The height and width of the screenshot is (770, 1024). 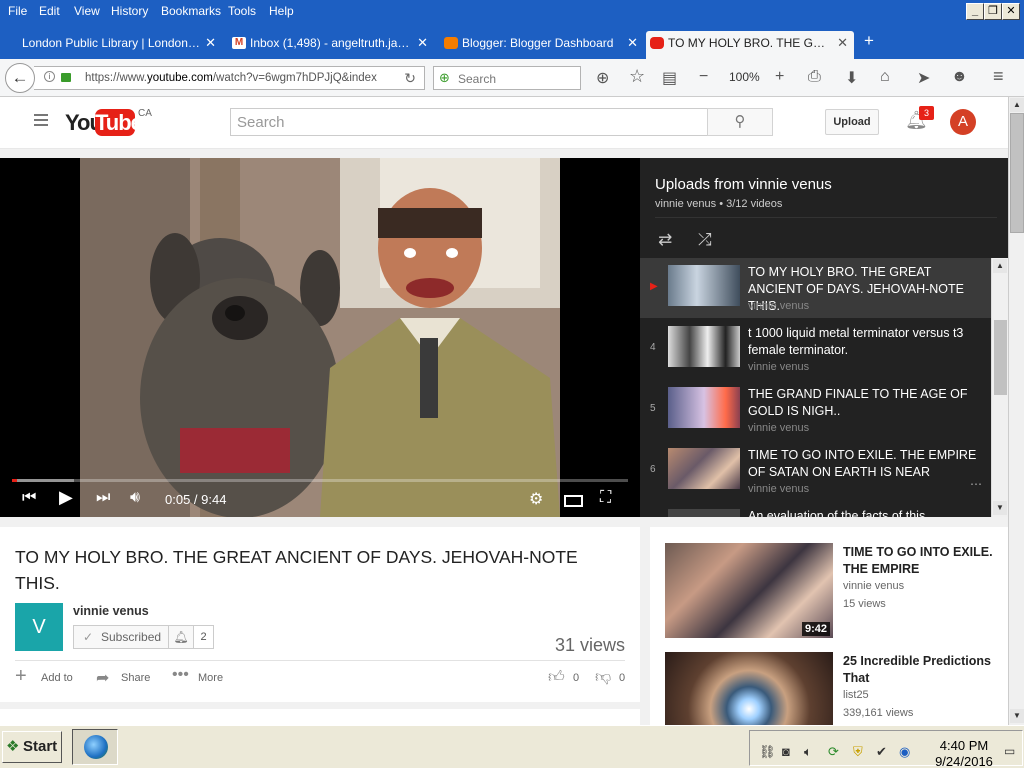 I want to click on checkmark-icon: ✓, so click(x=88, y=637).